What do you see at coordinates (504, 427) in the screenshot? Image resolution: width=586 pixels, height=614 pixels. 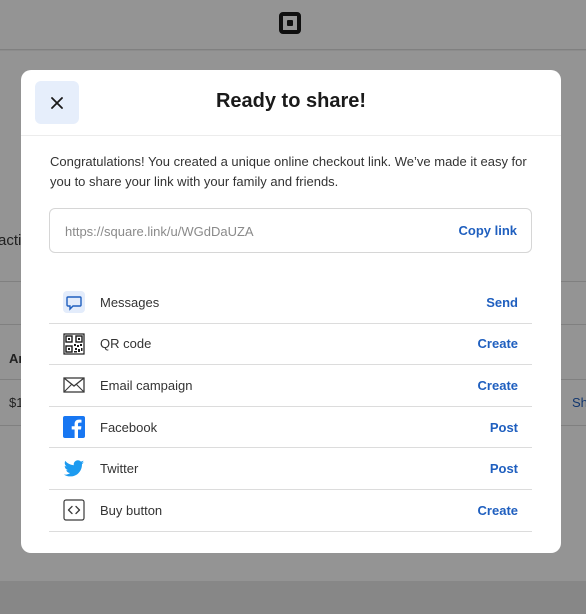 I see `post-facebook-button: Post` at bounding box center [504, 427].